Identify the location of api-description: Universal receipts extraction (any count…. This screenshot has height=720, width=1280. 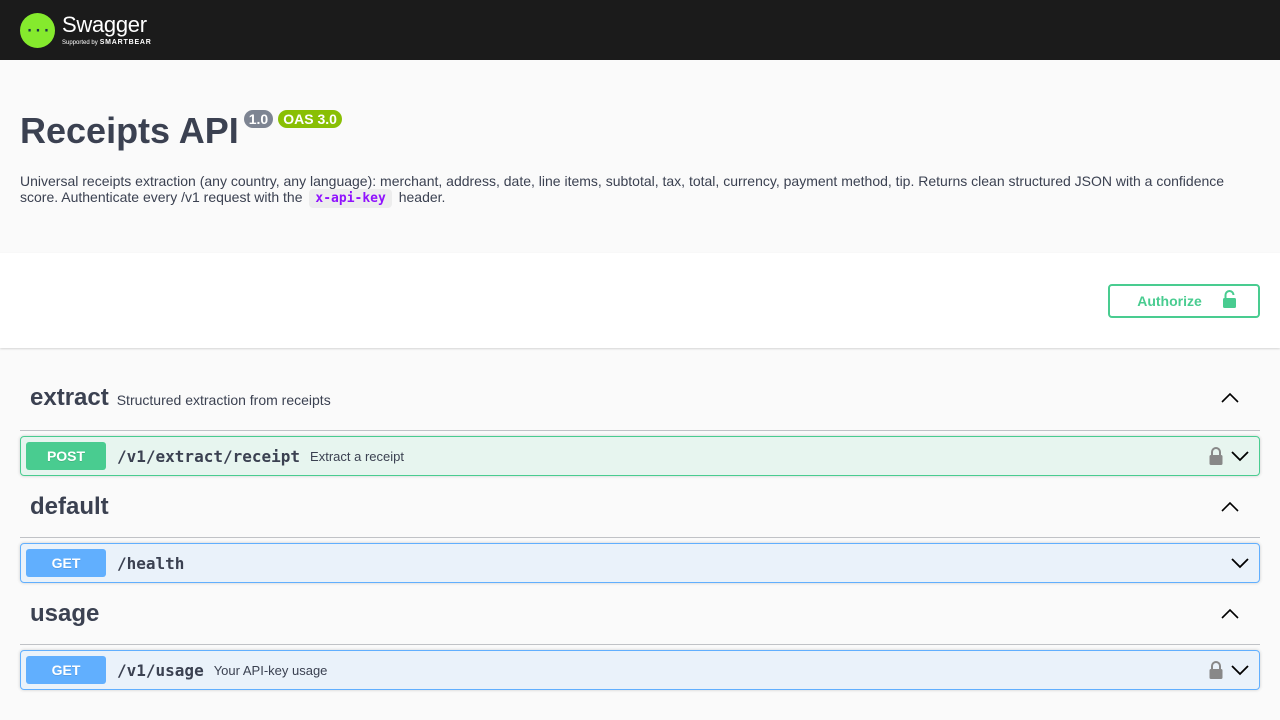
(630, 190).